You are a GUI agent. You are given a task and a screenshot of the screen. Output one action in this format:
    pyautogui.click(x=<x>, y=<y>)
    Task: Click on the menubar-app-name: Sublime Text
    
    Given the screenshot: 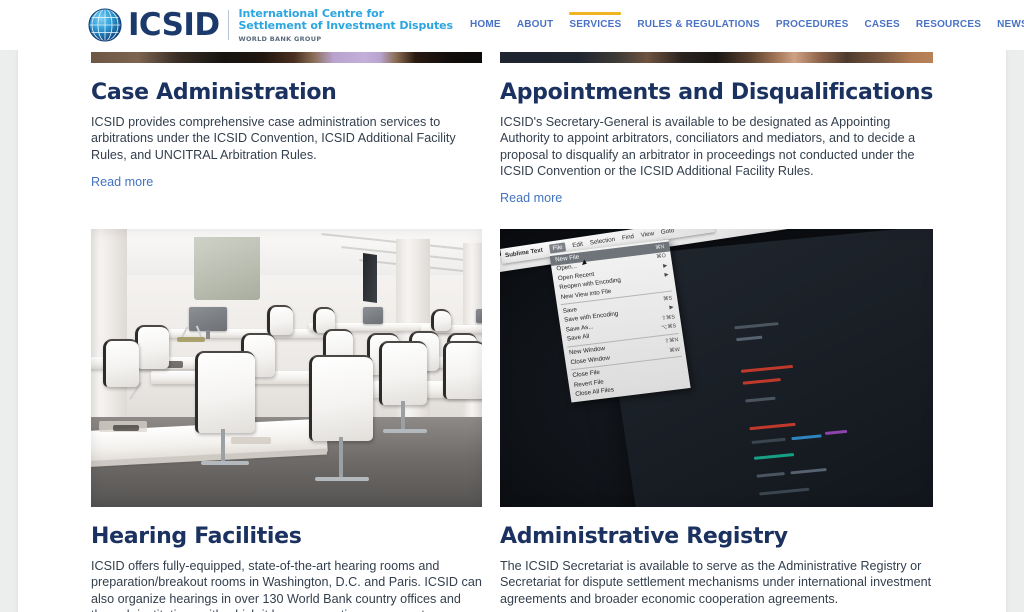 What is the action you would take?
    pyautogui.click(x=524, y=253)
    